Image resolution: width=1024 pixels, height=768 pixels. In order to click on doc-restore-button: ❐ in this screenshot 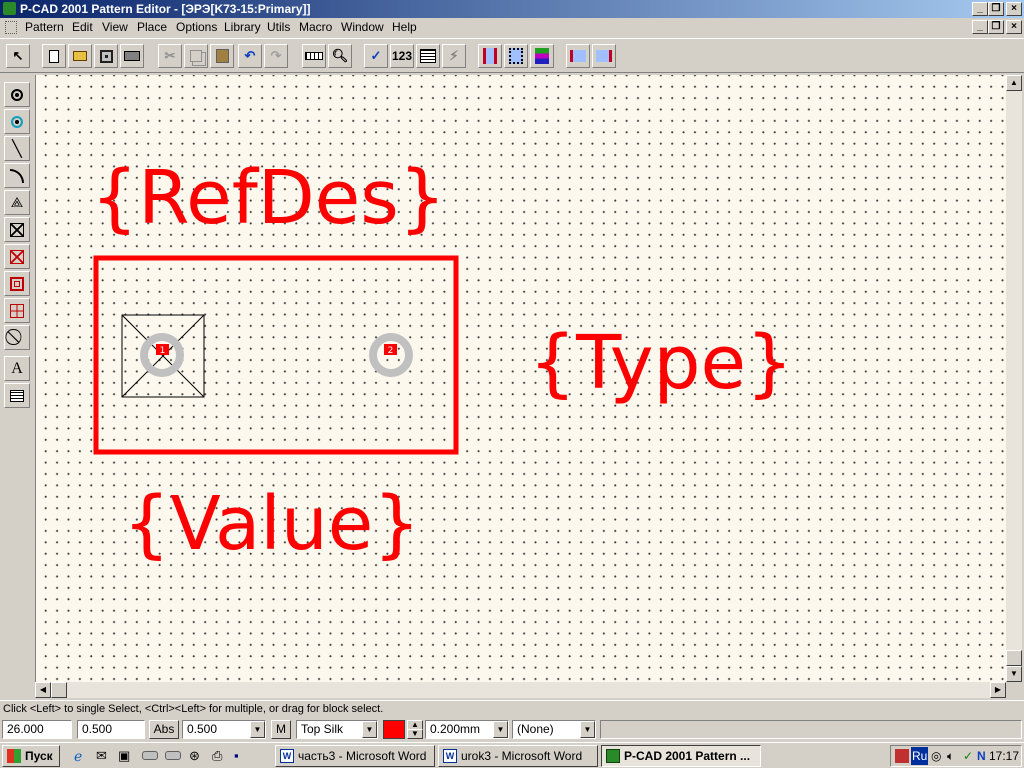, I will do `click(996, 27)`.